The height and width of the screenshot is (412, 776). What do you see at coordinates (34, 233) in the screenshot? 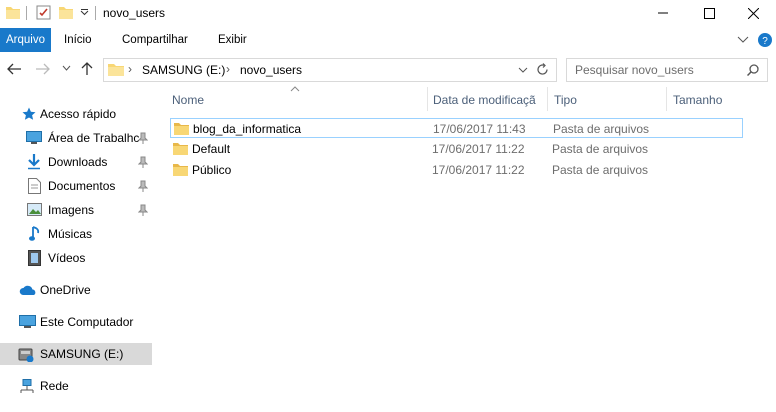
I see `music-icon` at bounding box center [34, 233].